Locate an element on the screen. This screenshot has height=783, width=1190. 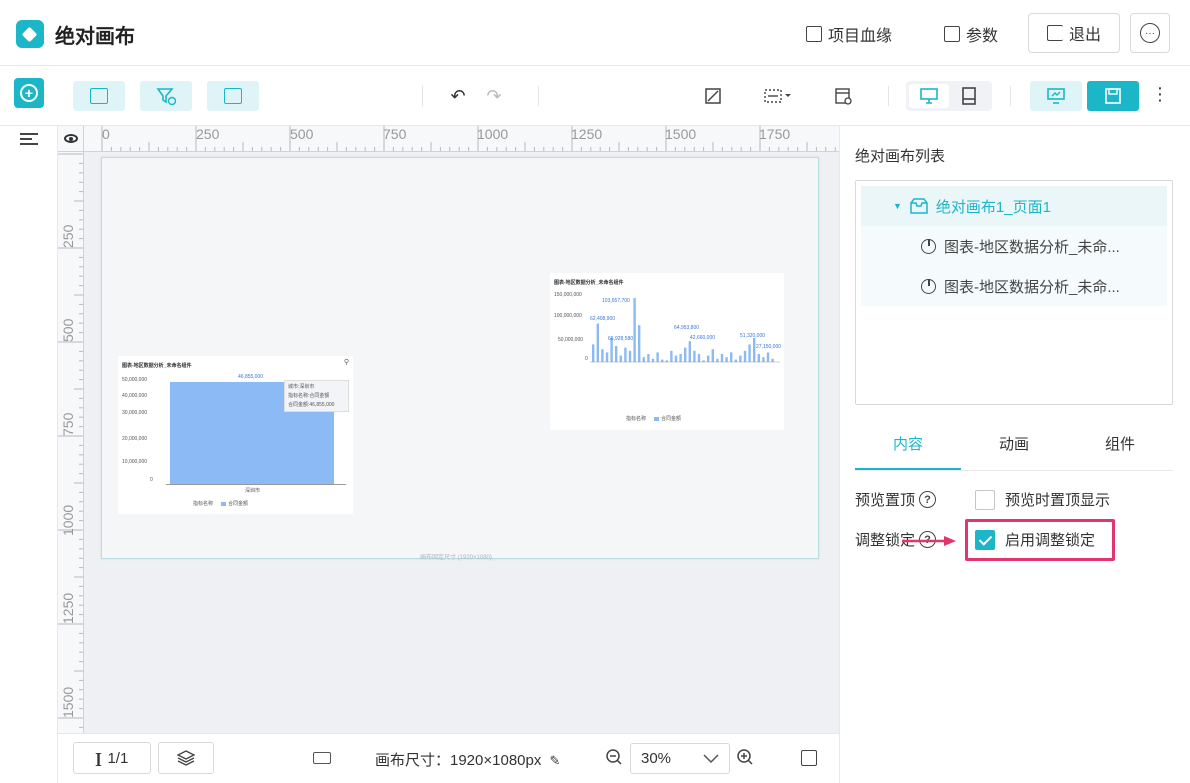
exit-label: 退出 is located at coordinates (1084, 35).